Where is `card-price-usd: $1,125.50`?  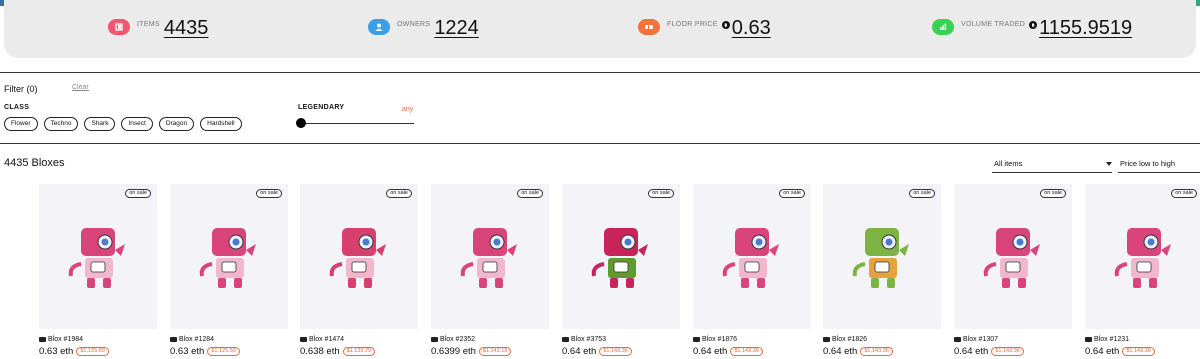
card-price-usd: $1,125.50 is located at coordinates (223, 351).